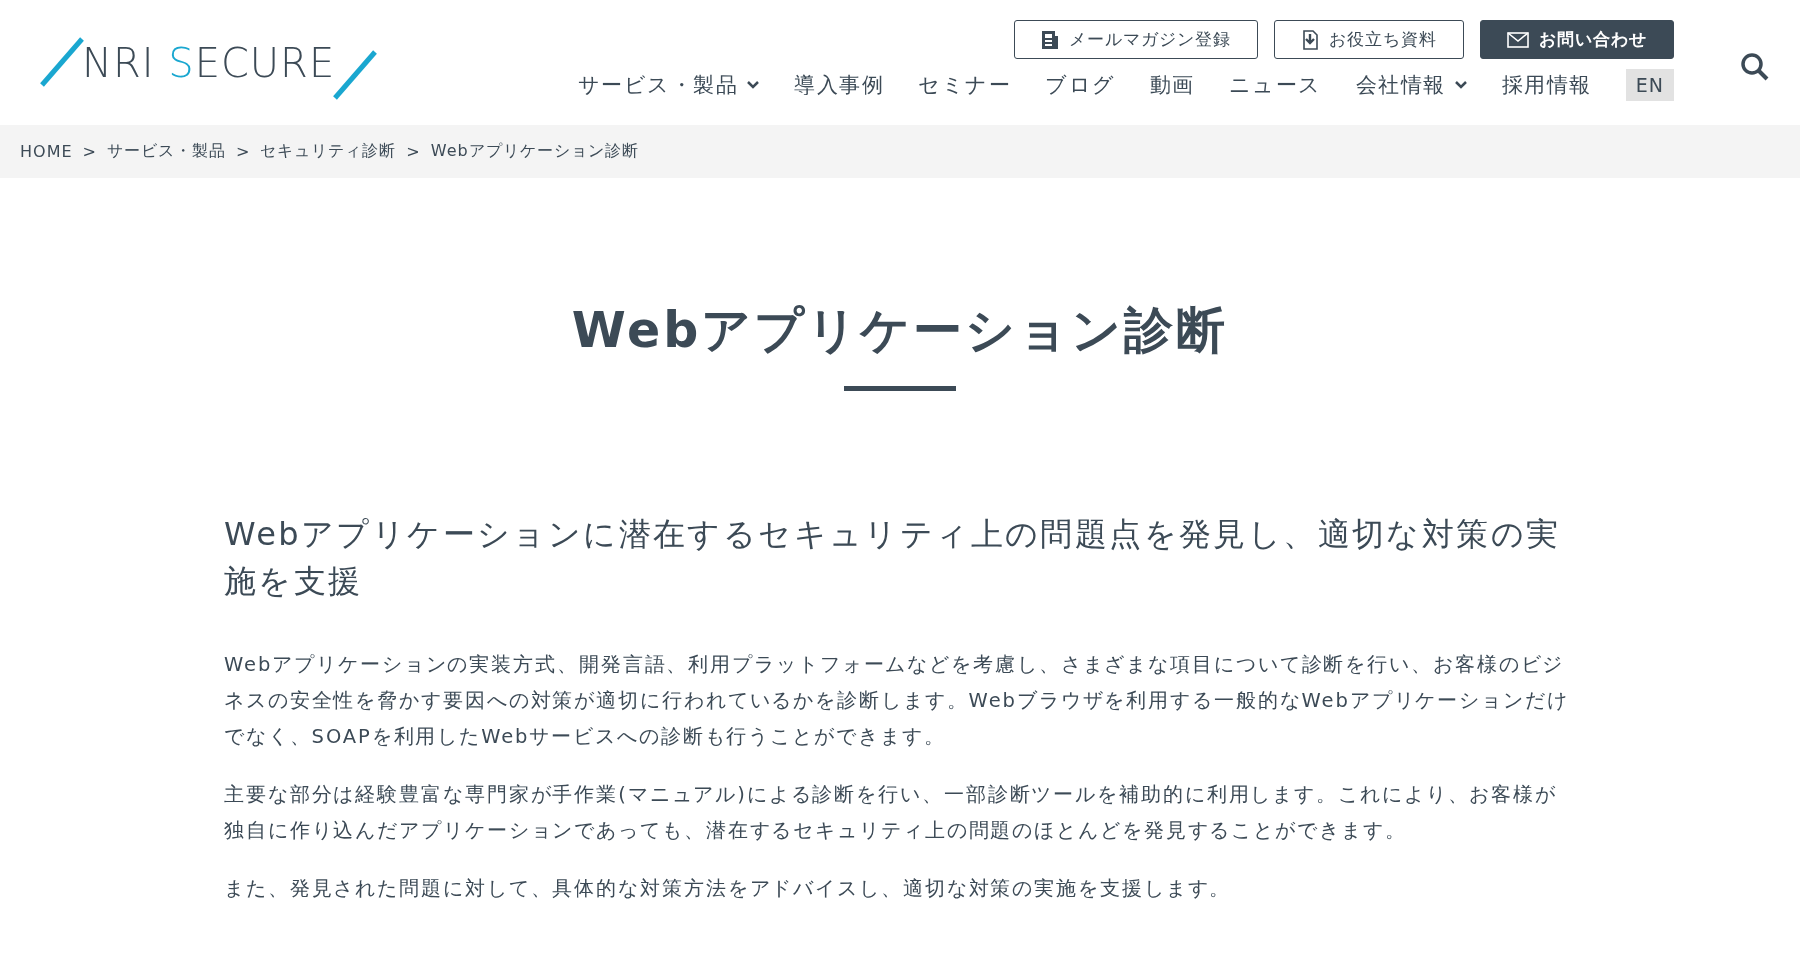 This screenshot has width=1800, height=968. I want to click on newspaper-icon, so click(1050, 39).